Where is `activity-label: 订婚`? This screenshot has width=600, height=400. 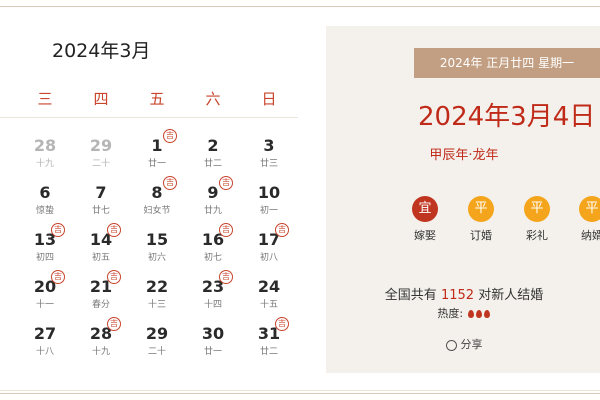
activity-label: 订婚 is located at coordinates (481, 235).